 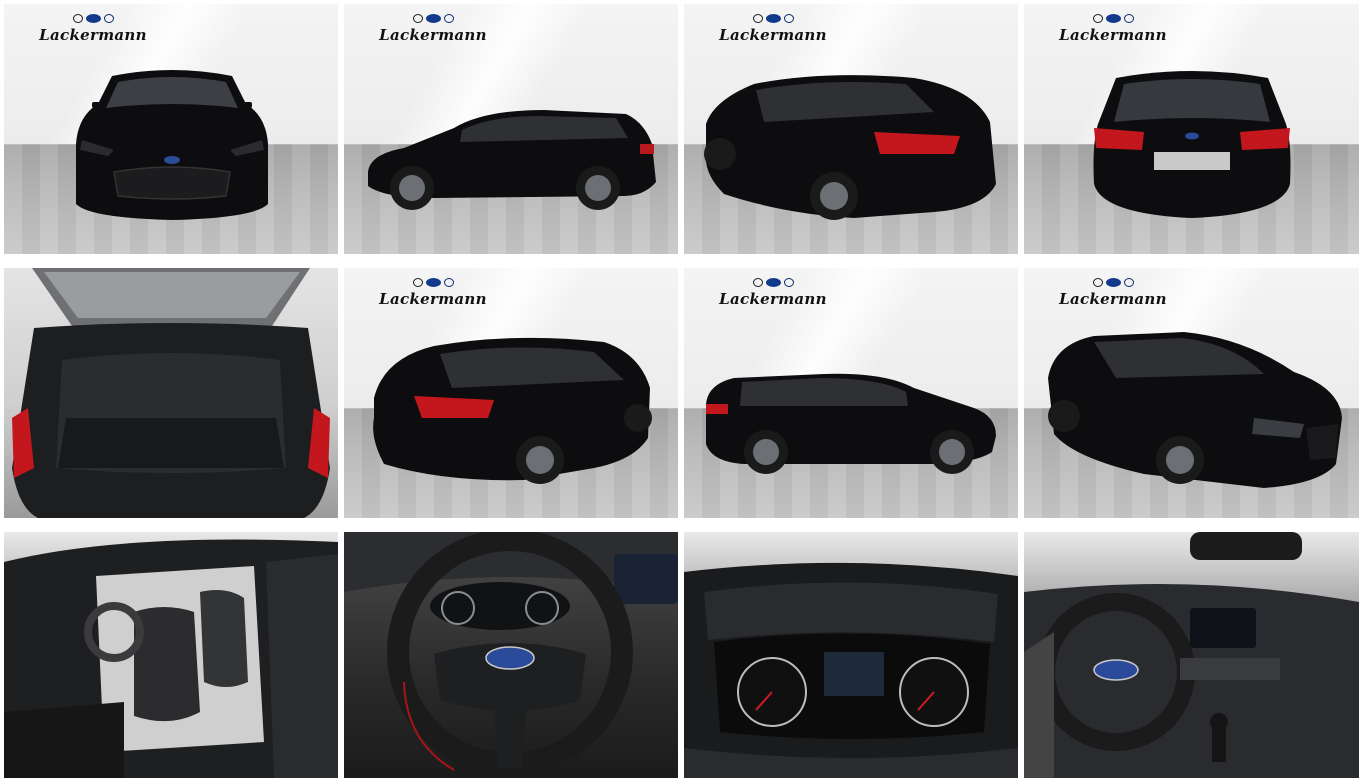 What do you see at coordinates (171, 129) in the screenshot?
I see `gallery-photo-front: Lackermann` at bounding box center [171, 129].